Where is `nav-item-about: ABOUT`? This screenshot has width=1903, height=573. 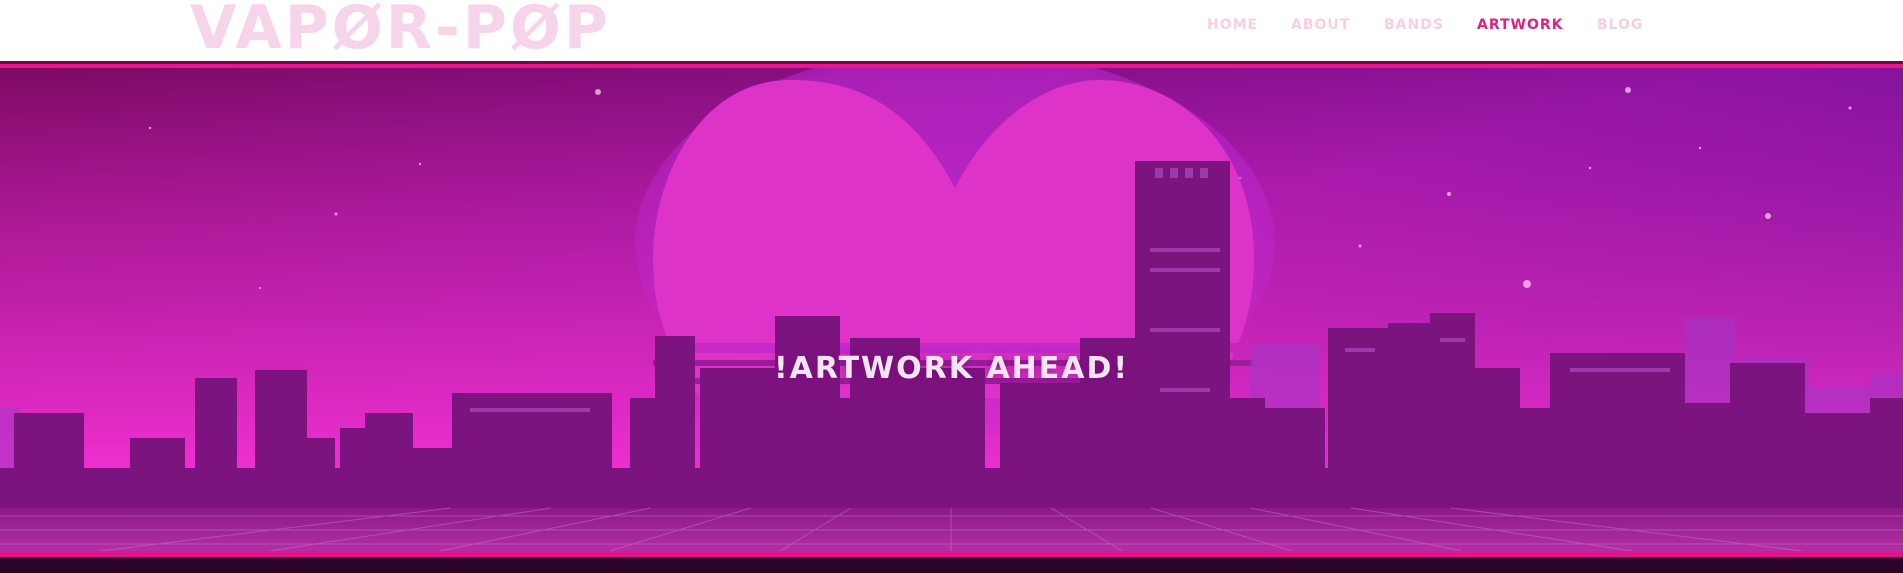
nav-item-about: ABOUT is located at coordinates (1320, 25).